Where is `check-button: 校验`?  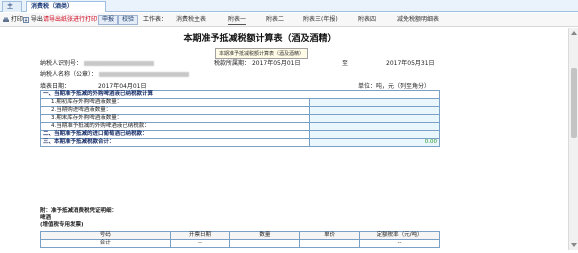
check-button: 校验 is located at coordinates (128, 20).